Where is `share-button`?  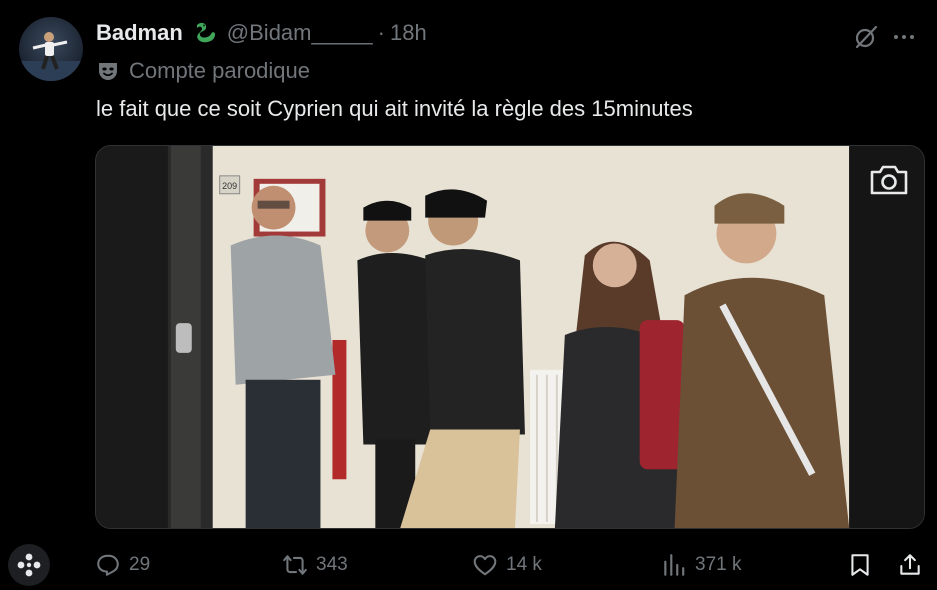 share-button is located at coordinates (910, 565).